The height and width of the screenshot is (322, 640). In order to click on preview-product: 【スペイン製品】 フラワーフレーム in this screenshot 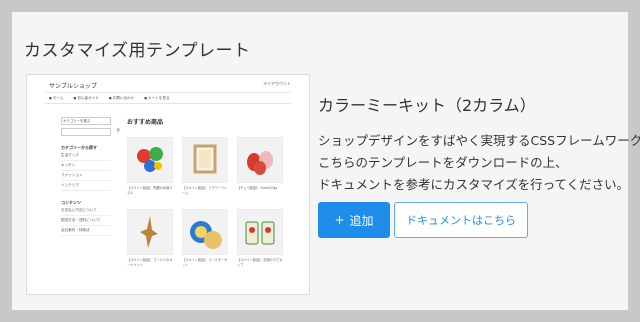, I will do `click(205, 166)`.